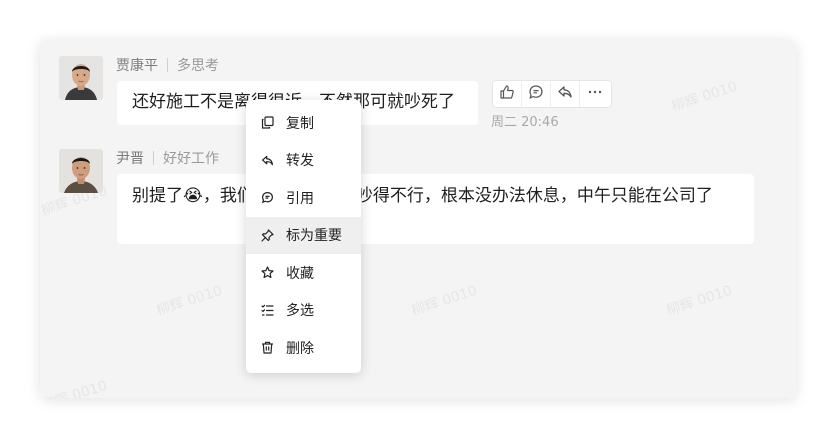 The height and width of the screenshot is (438, 836). What do you see at coordinates (198, 66) in the screenshot?
I see `sender-signature: 多思考` at bounding box center [198, 66].